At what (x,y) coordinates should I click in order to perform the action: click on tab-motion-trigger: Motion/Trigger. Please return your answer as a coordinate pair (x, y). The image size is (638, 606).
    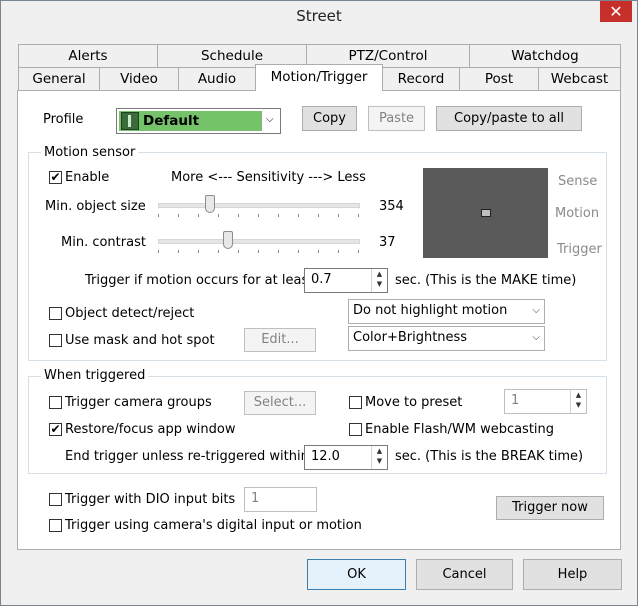
    Looking at the image, I should click on (319, 77).